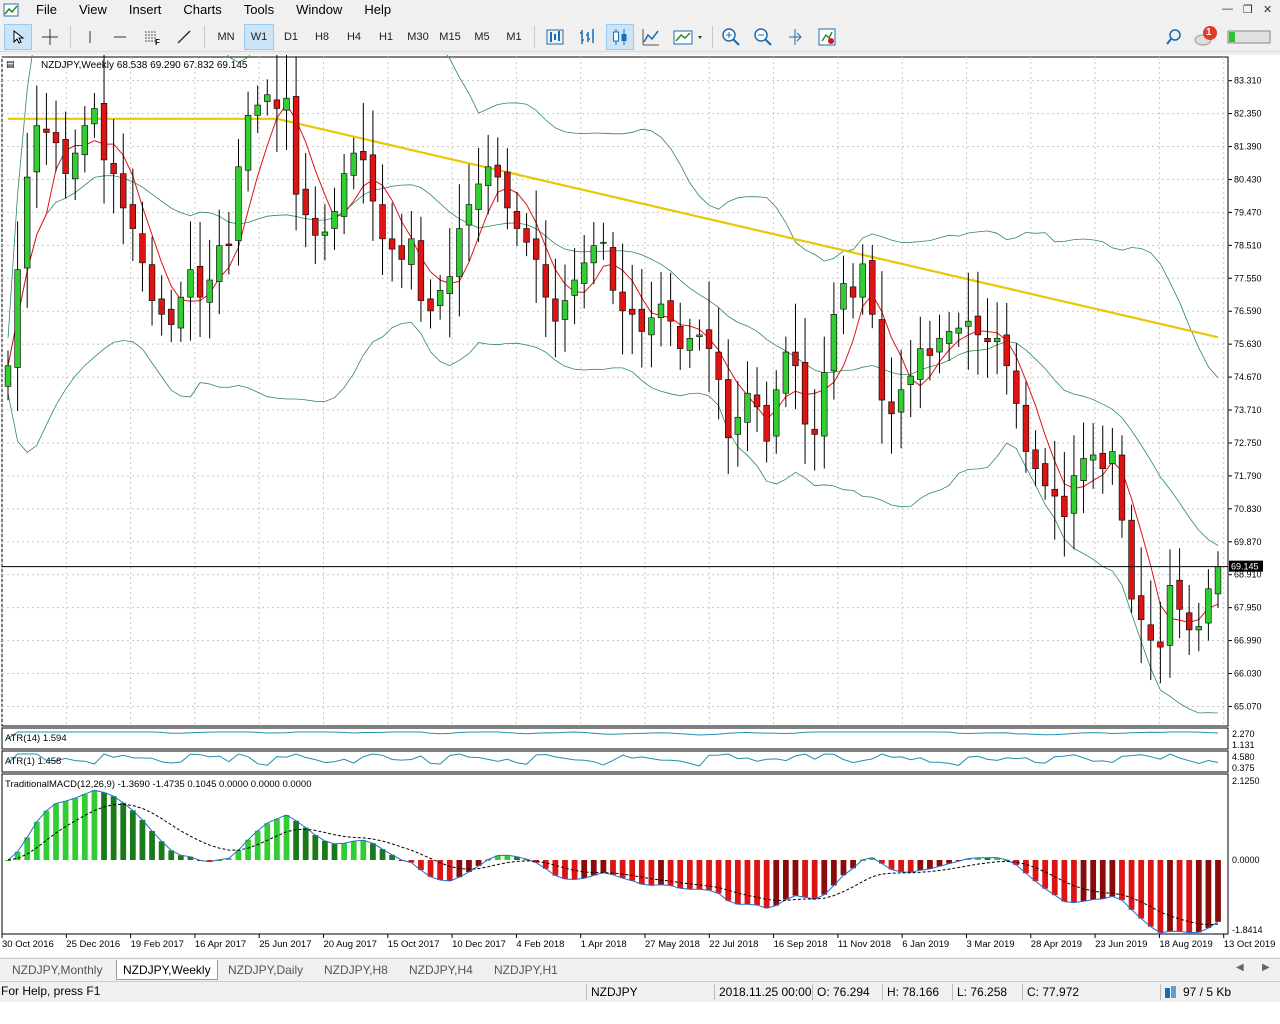 This screenshot has width=1280, height=1024. I want to click on restore-icon: ❐, so click(1248, 9).